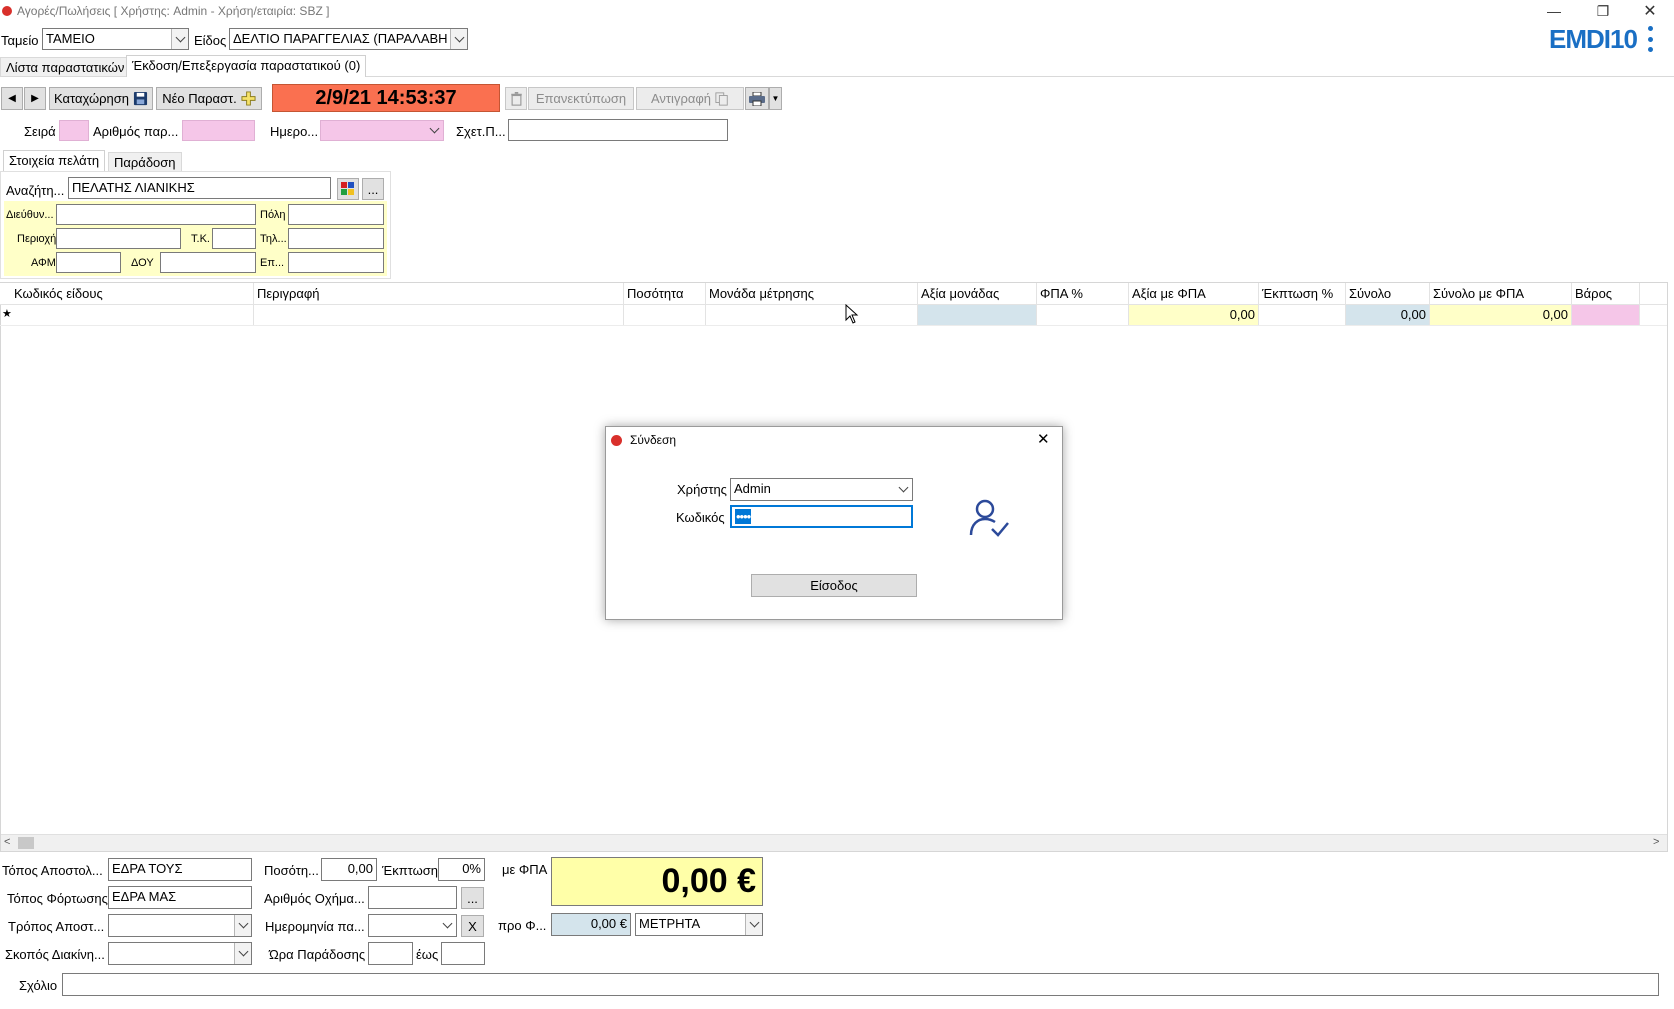 The height and width of the screenshot is (1009, 1674). What do you see at coordinates (618, 130) in the screenshot?
I see `sxet-input` at bounding box center [618, 130].